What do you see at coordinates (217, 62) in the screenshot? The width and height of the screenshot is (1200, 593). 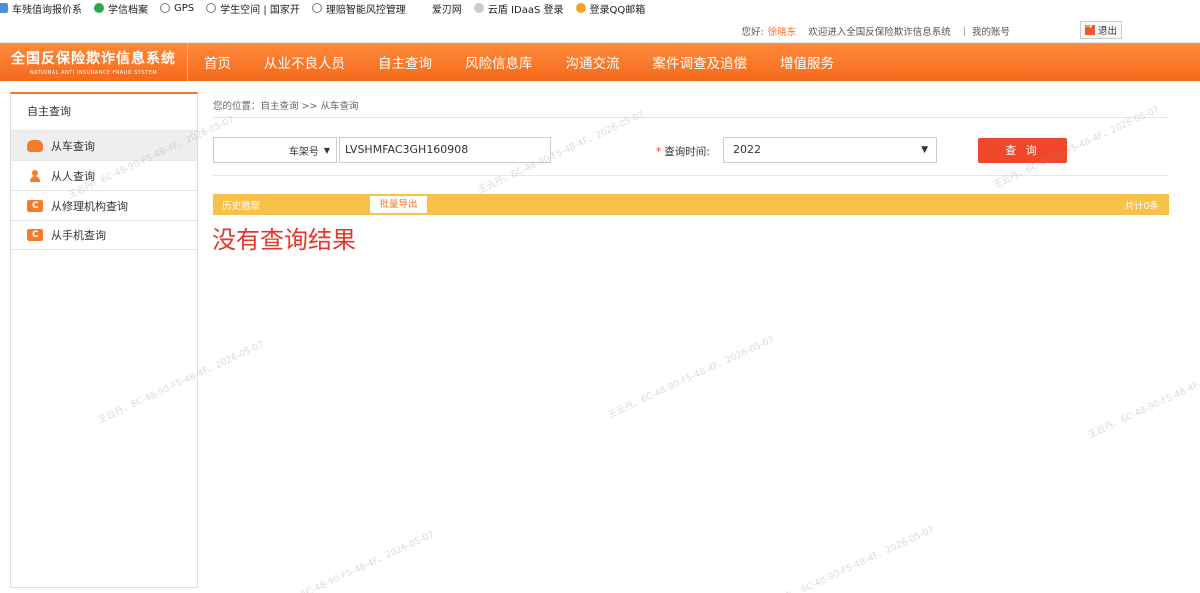 I see `nav-home: 首页` at bounding box center [217, 62].